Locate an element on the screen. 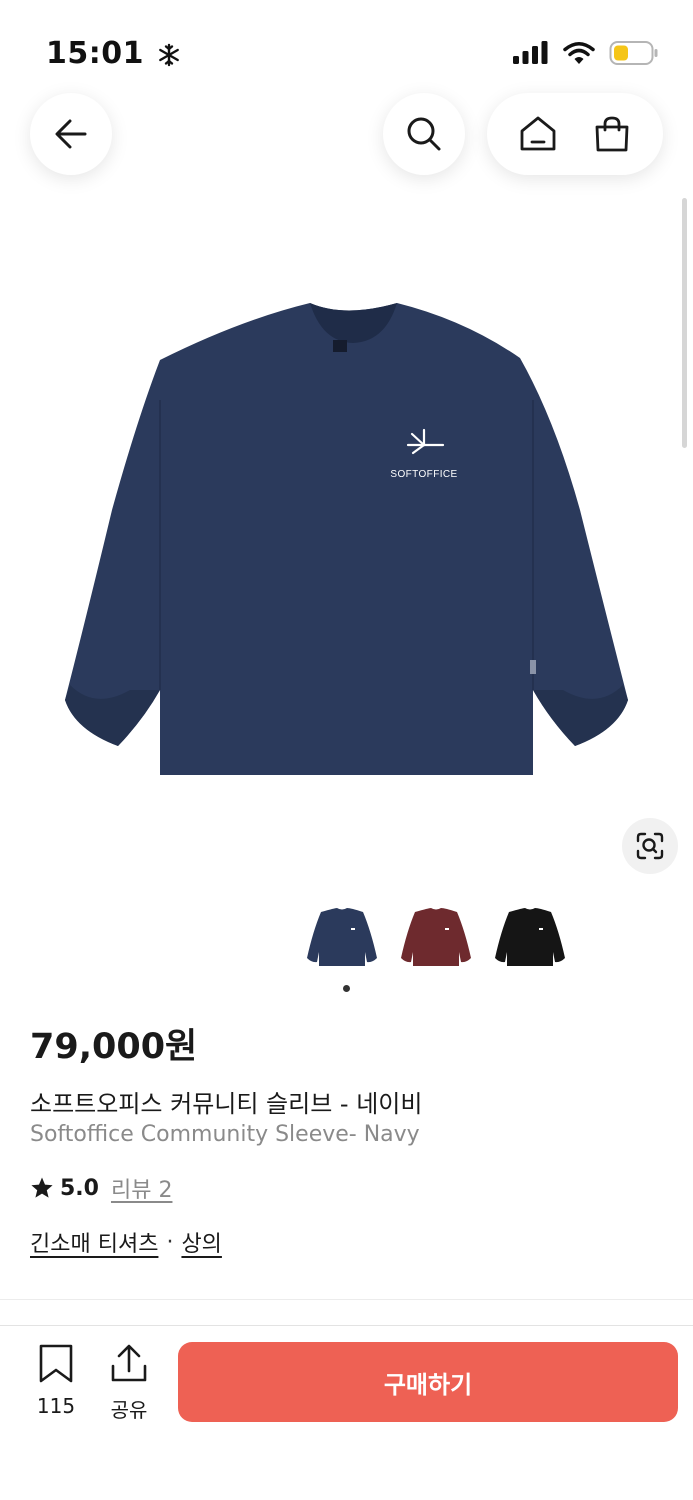  bottom-action-bar: 115 공유 구매하기 is located at coordinates (346, 1413).